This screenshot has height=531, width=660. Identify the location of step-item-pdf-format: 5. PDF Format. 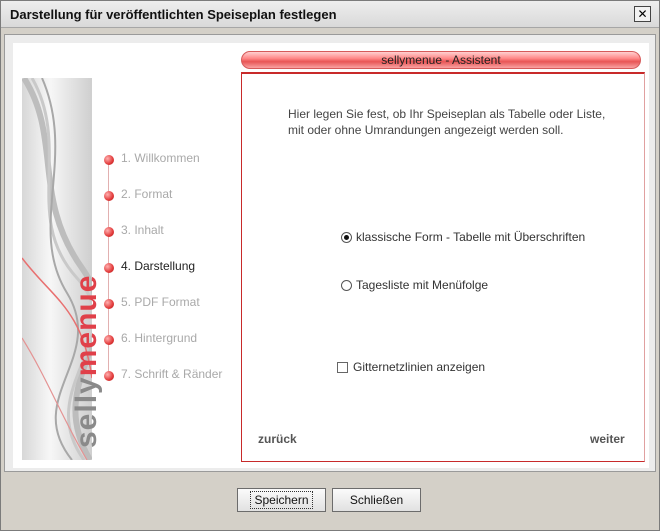
(169, 303).